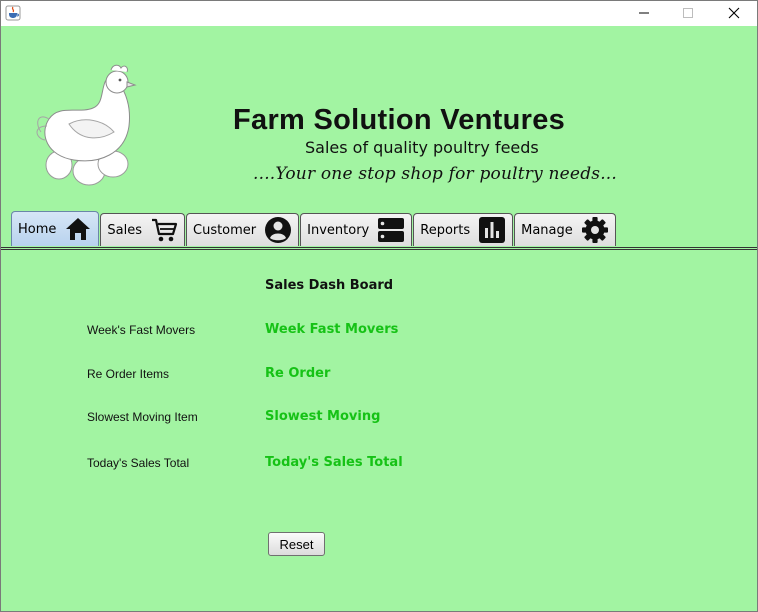  I want to click on tab-label: Home, so click(37, 229).